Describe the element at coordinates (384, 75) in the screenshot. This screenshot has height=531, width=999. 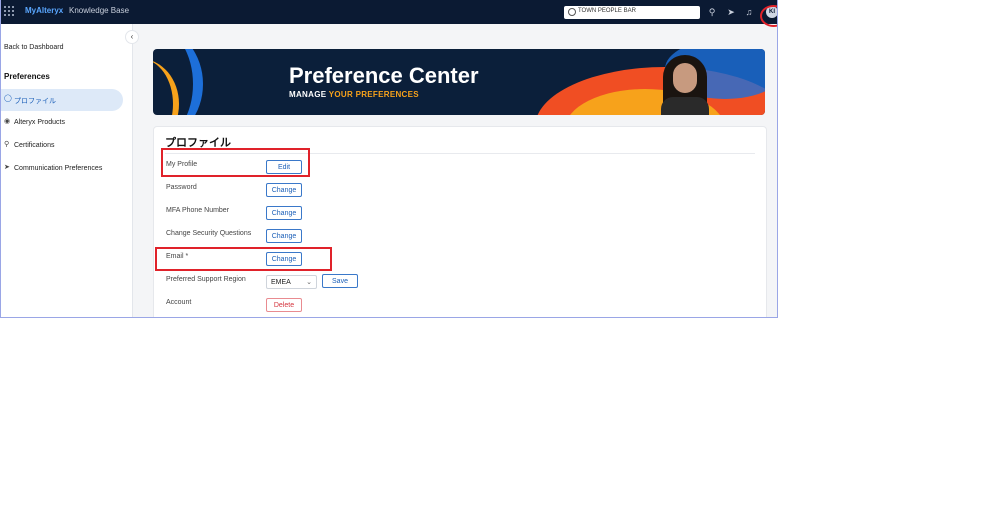
I see `banner-title: Preference Center` at that location.